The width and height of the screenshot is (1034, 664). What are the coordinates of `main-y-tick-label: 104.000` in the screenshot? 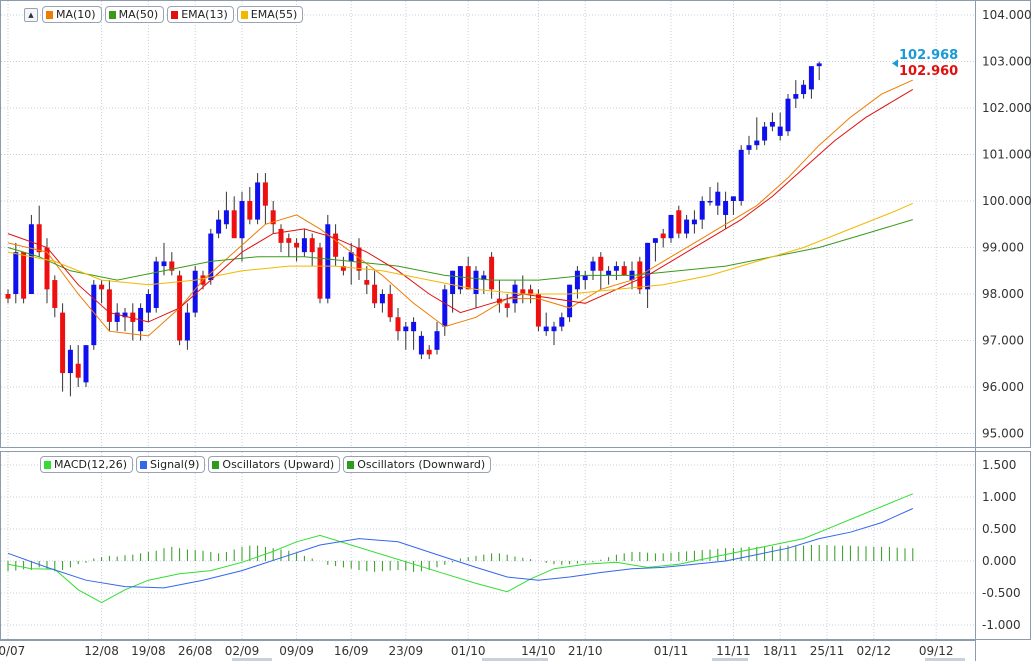 It's located at (1007, 15).